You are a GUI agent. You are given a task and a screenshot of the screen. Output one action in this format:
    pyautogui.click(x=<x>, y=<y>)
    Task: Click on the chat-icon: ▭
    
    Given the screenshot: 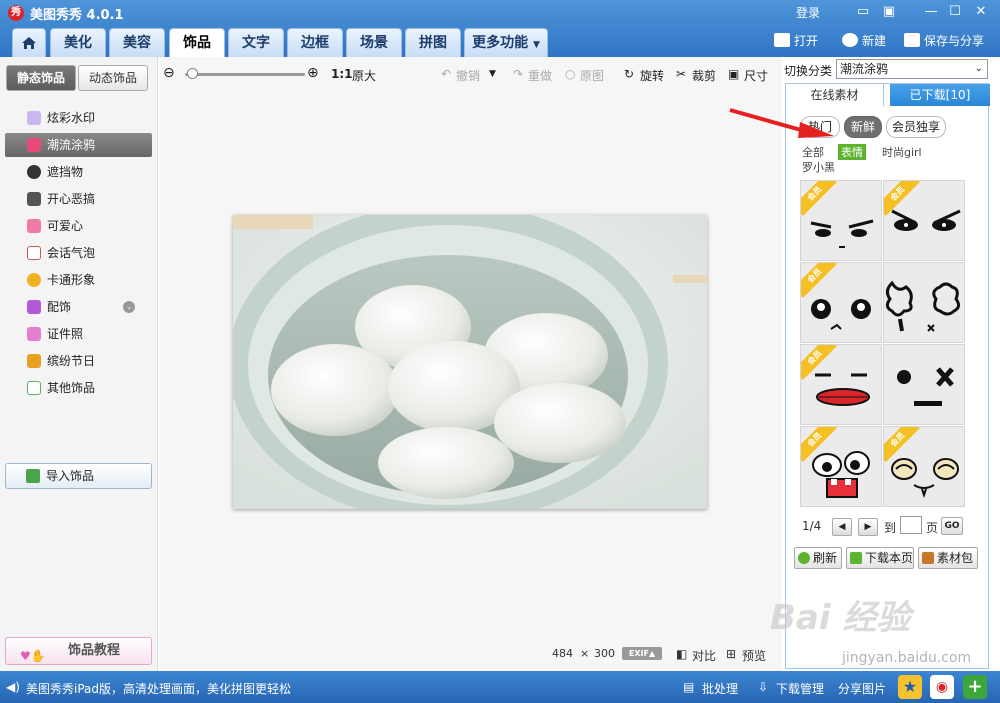 What is the action you would take?
    pyautogui.click(x=863, y=12)
    